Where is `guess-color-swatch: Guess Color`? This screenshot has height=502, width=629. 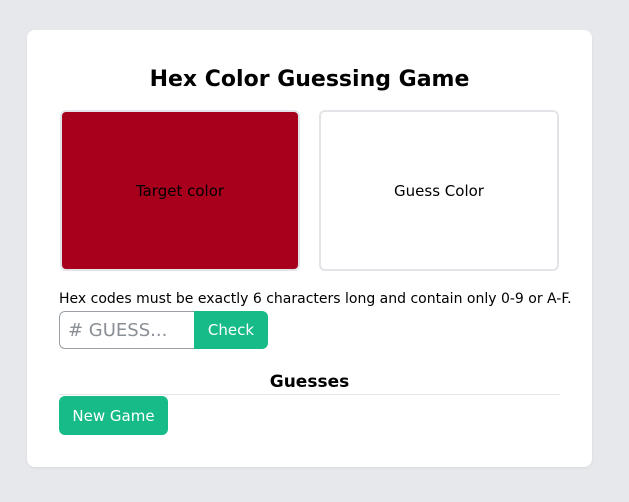 guess-color-swatch: Guess Color is located at coordinates (439, 190).